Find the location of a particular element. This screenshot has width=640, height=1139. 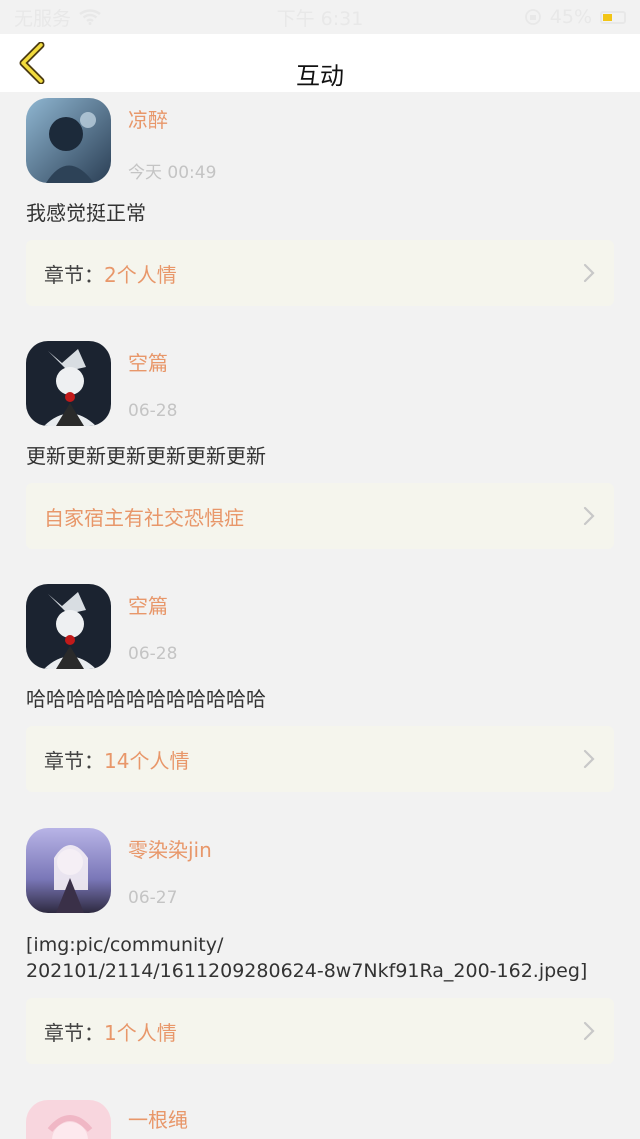

username: 凉醉 is located at coordinates (148, 118).